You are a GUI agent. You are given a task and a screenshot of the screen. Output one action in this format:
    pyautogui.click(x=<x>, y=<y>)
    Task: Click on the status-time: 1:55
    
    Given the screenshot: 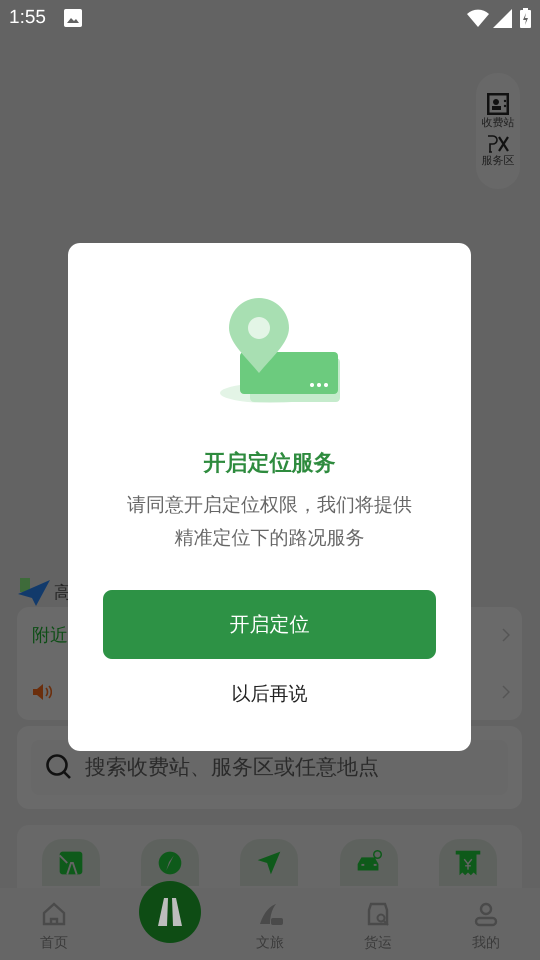 What is the action you would take?
    pyautogui.click(x=27, y=18)
    